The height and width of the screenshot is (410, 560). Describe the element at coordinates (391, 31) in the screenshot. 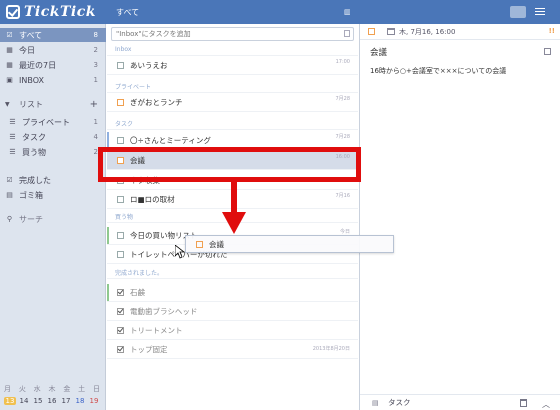

I see `calendar-icon` at that location.